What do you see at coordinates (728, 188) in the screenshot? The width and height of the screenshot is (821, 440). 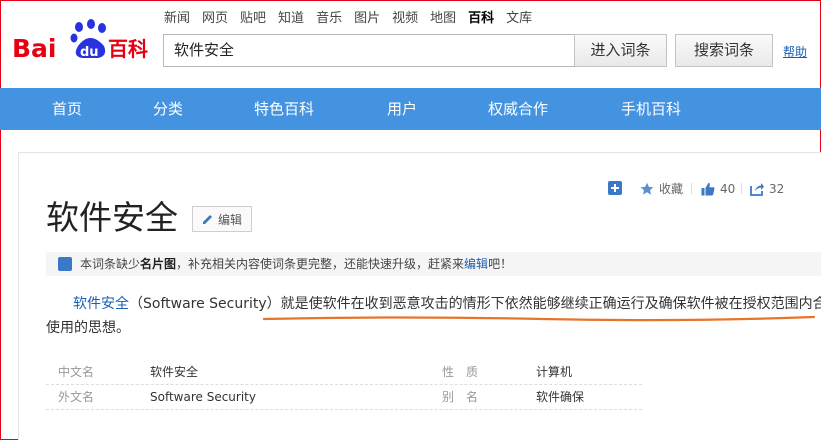 I see `like-count: 40` at bounding box center [728, 188].